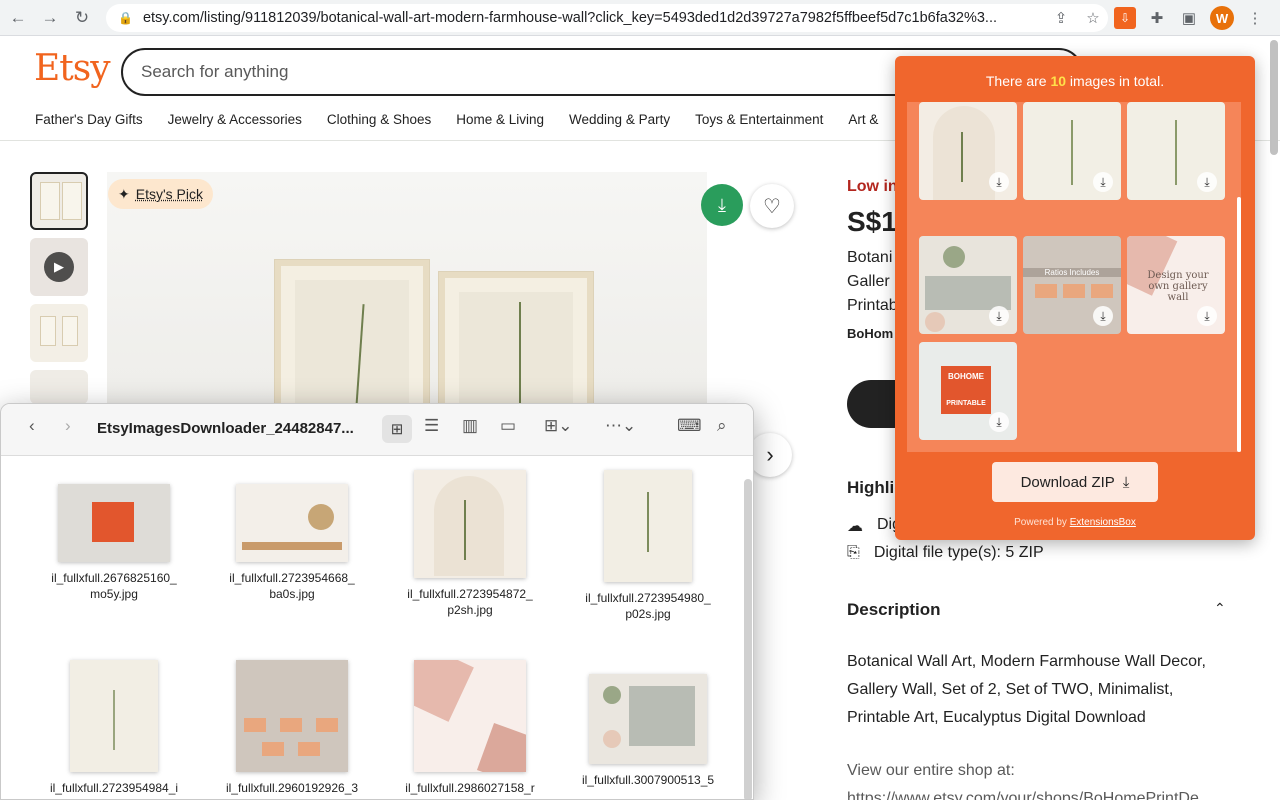 The height and width of the screenshot is (800, 1280). I want to click on category-clothing: Clothing & Shoes, so click(379, 119).